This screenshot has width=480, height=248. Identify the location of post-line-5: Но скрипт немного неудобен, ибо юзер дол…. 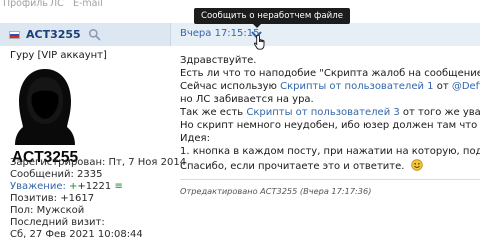
(330, 125).